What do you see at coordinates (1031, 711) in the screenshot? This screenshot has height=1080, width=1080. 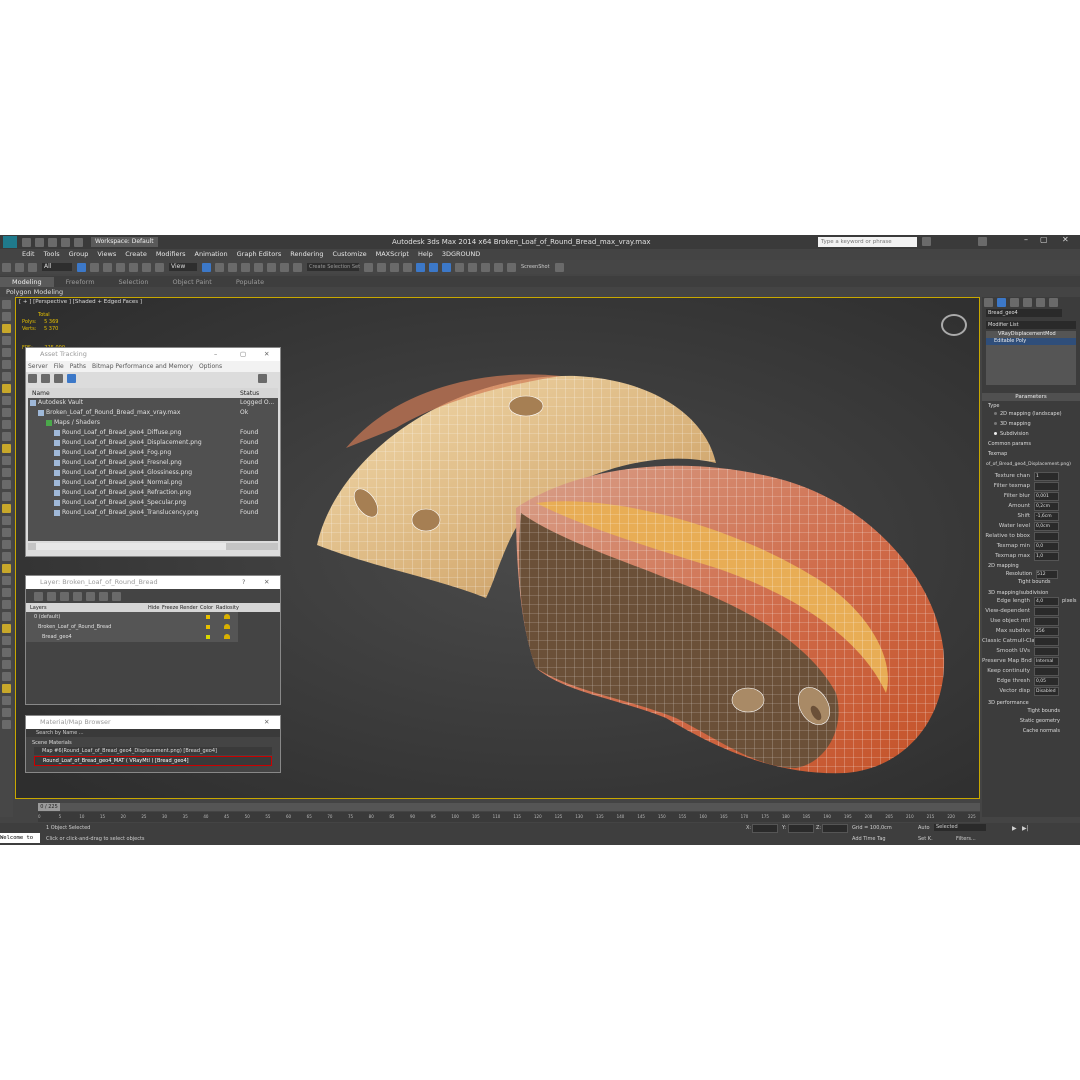 I see `perf-checkbox: Tight bounds` at bounding box center [1031, 711].